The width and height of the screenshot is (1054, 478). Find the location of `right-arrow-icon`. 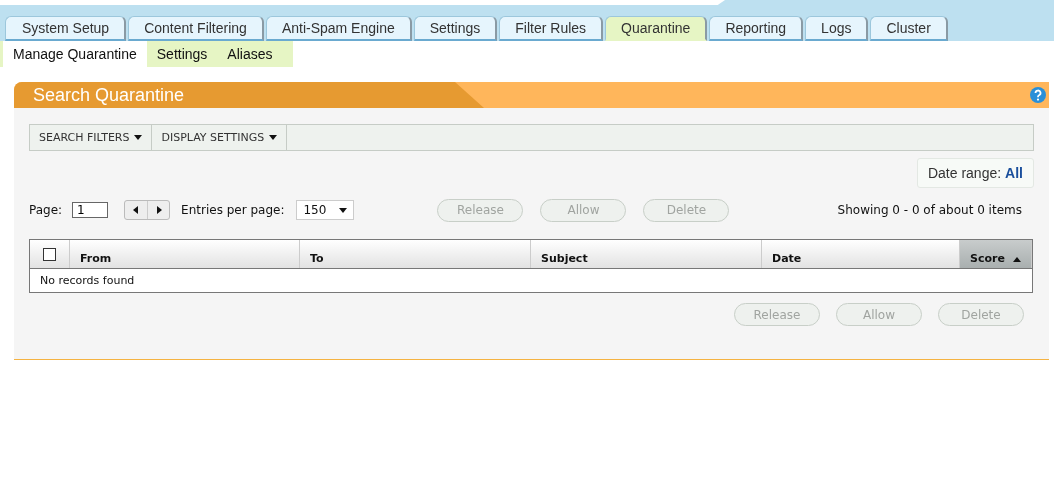

right-arrow-icon is located at coordinates (158, 210).